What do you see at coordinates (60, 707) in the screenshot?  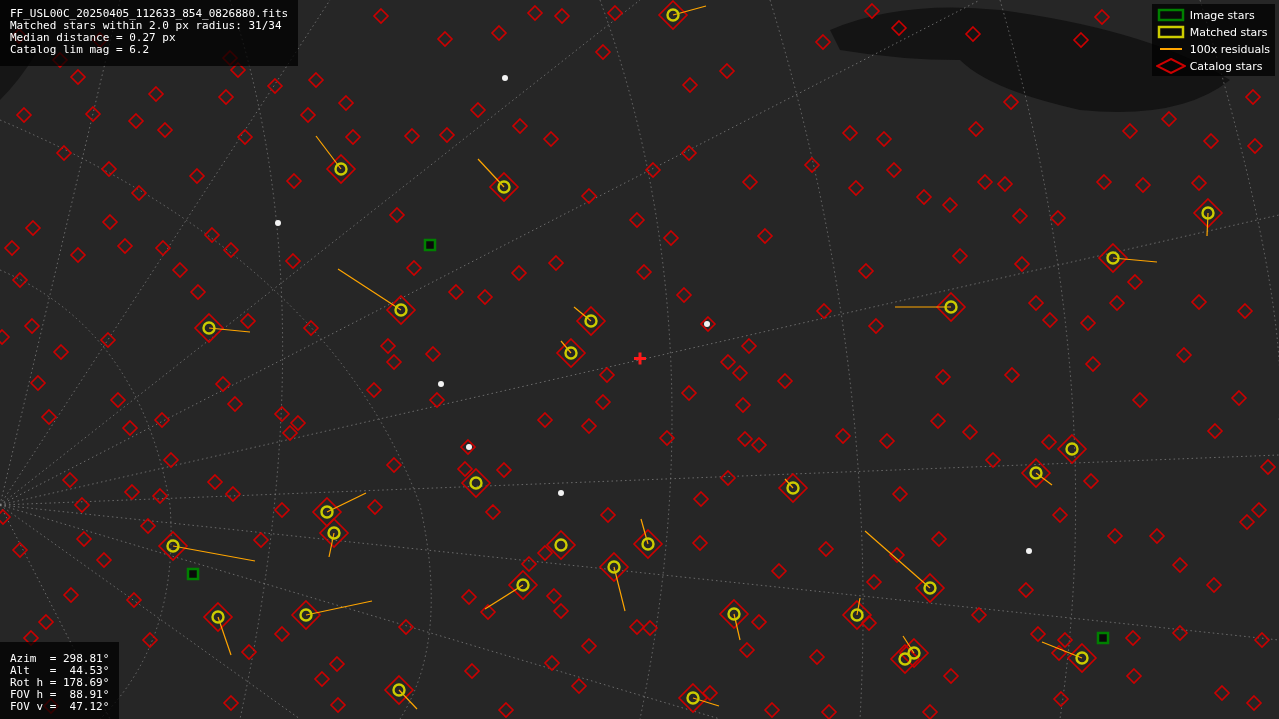 I see `pointing-text: FOV v = 47.12°` at bounding box center [60, 707].